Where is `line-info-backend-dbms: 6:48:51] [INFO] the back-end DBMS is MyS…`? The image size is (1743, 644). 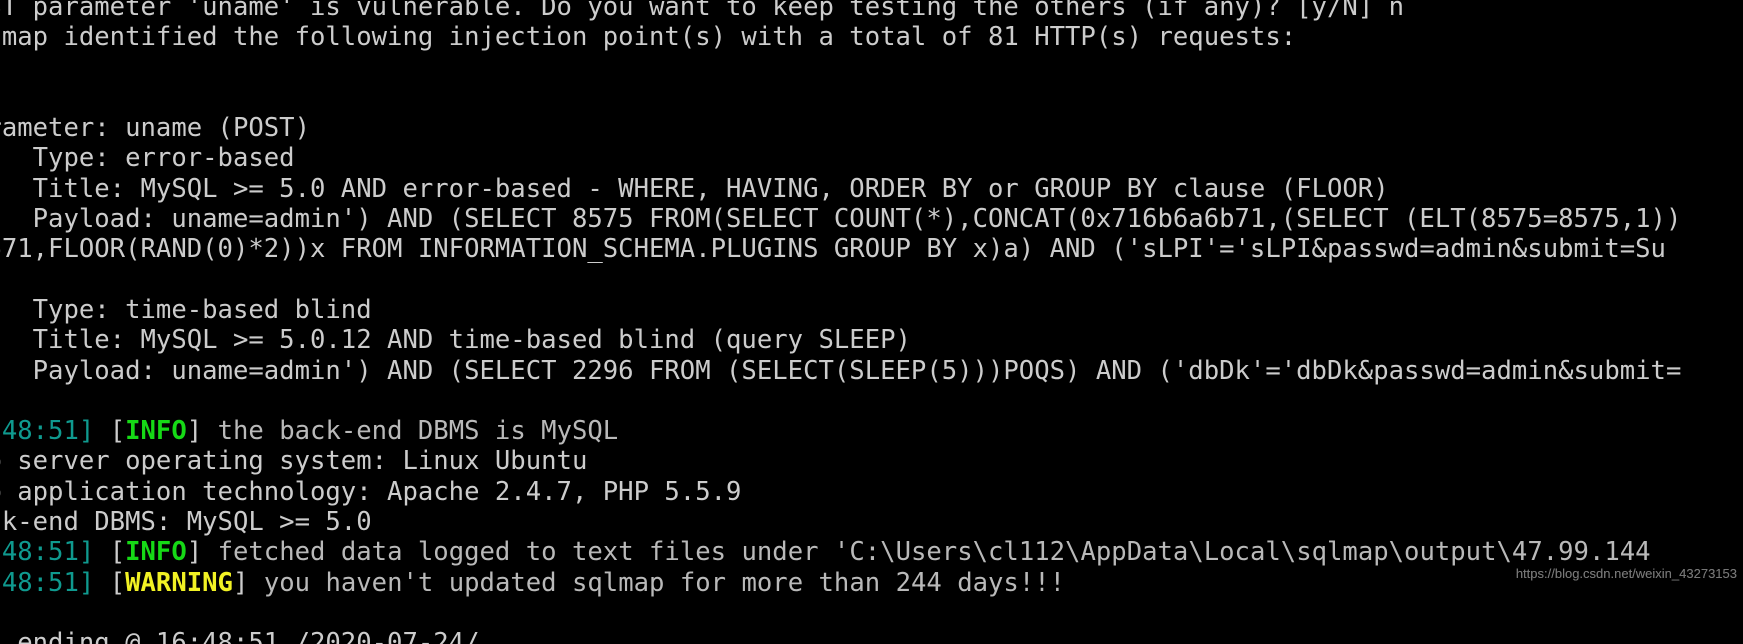
line-info-backend-dbms: 6:48:51] [INFO] the back-end DBMS is MyS… is located at coordinates (309, 431).